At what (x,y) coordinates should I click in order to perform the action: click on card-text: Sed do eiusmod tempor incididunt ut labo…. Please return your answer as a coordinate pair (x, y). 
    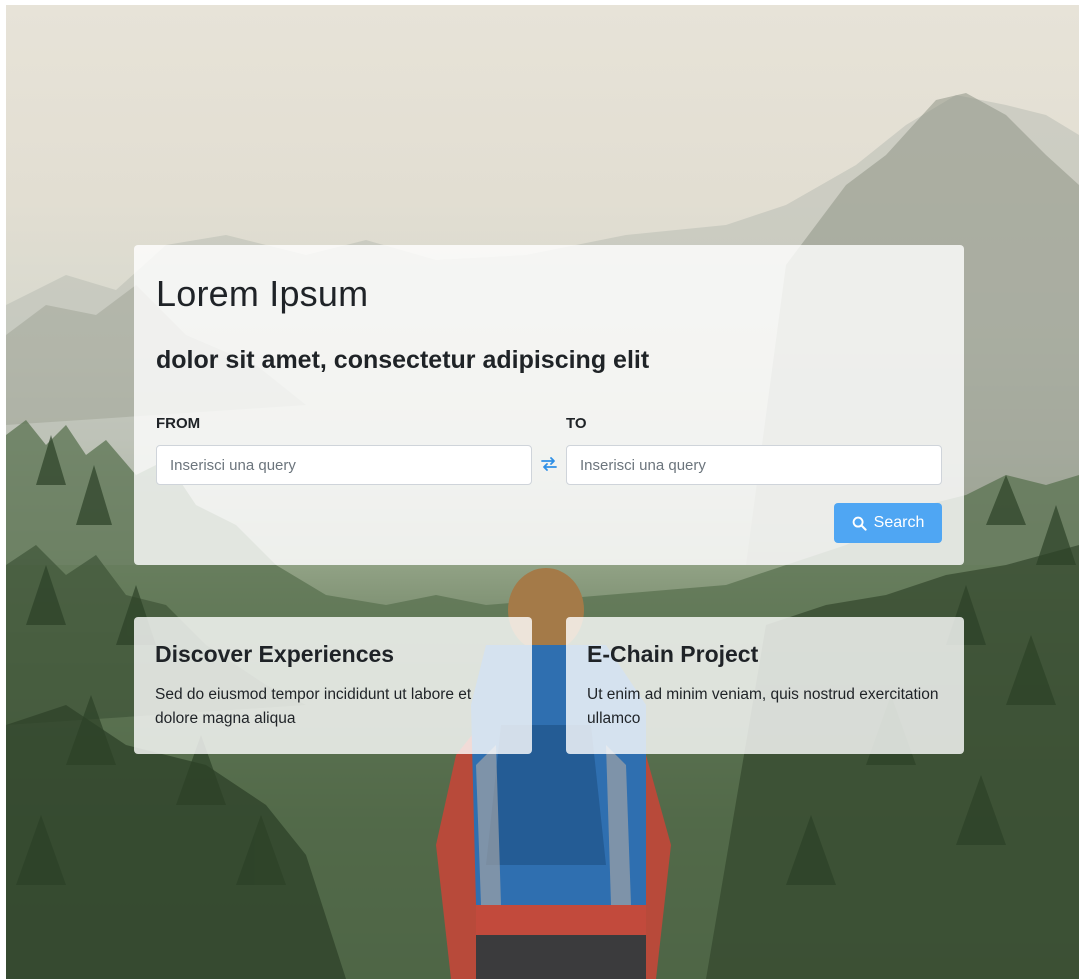
    Looking at the image, I should click on (313, 706).